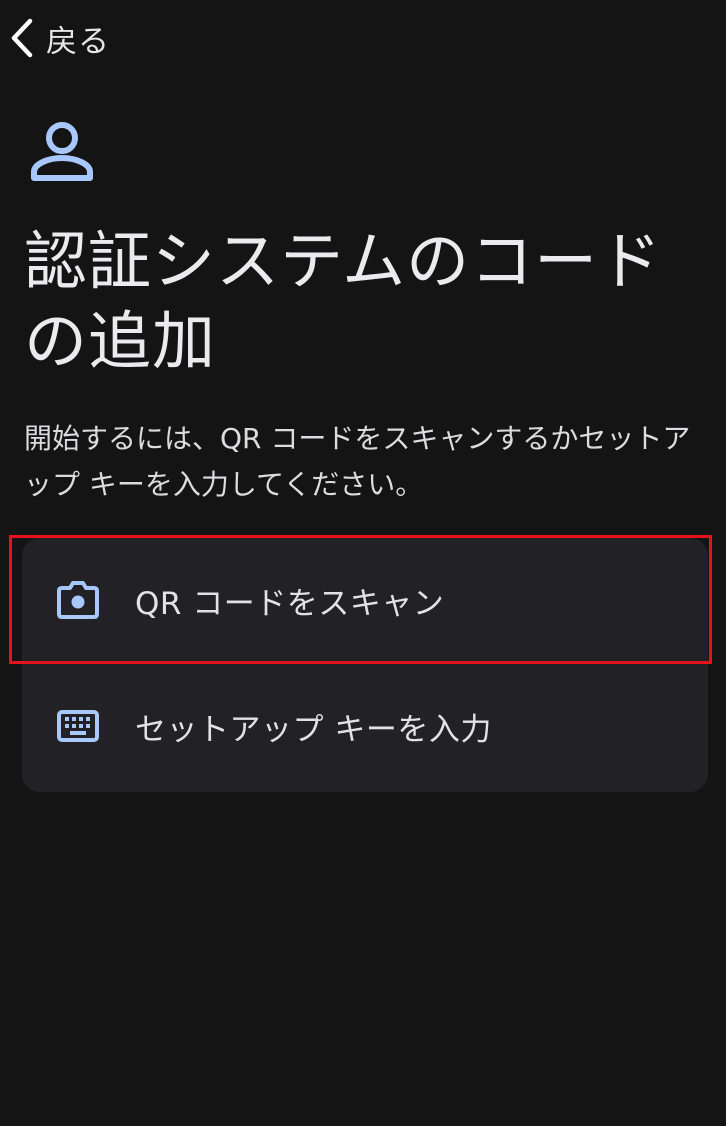 This screenshot has height=1126, width=726. I want to click on scan-qr-code-option: QR コードをスキャン, so click(365, 600).